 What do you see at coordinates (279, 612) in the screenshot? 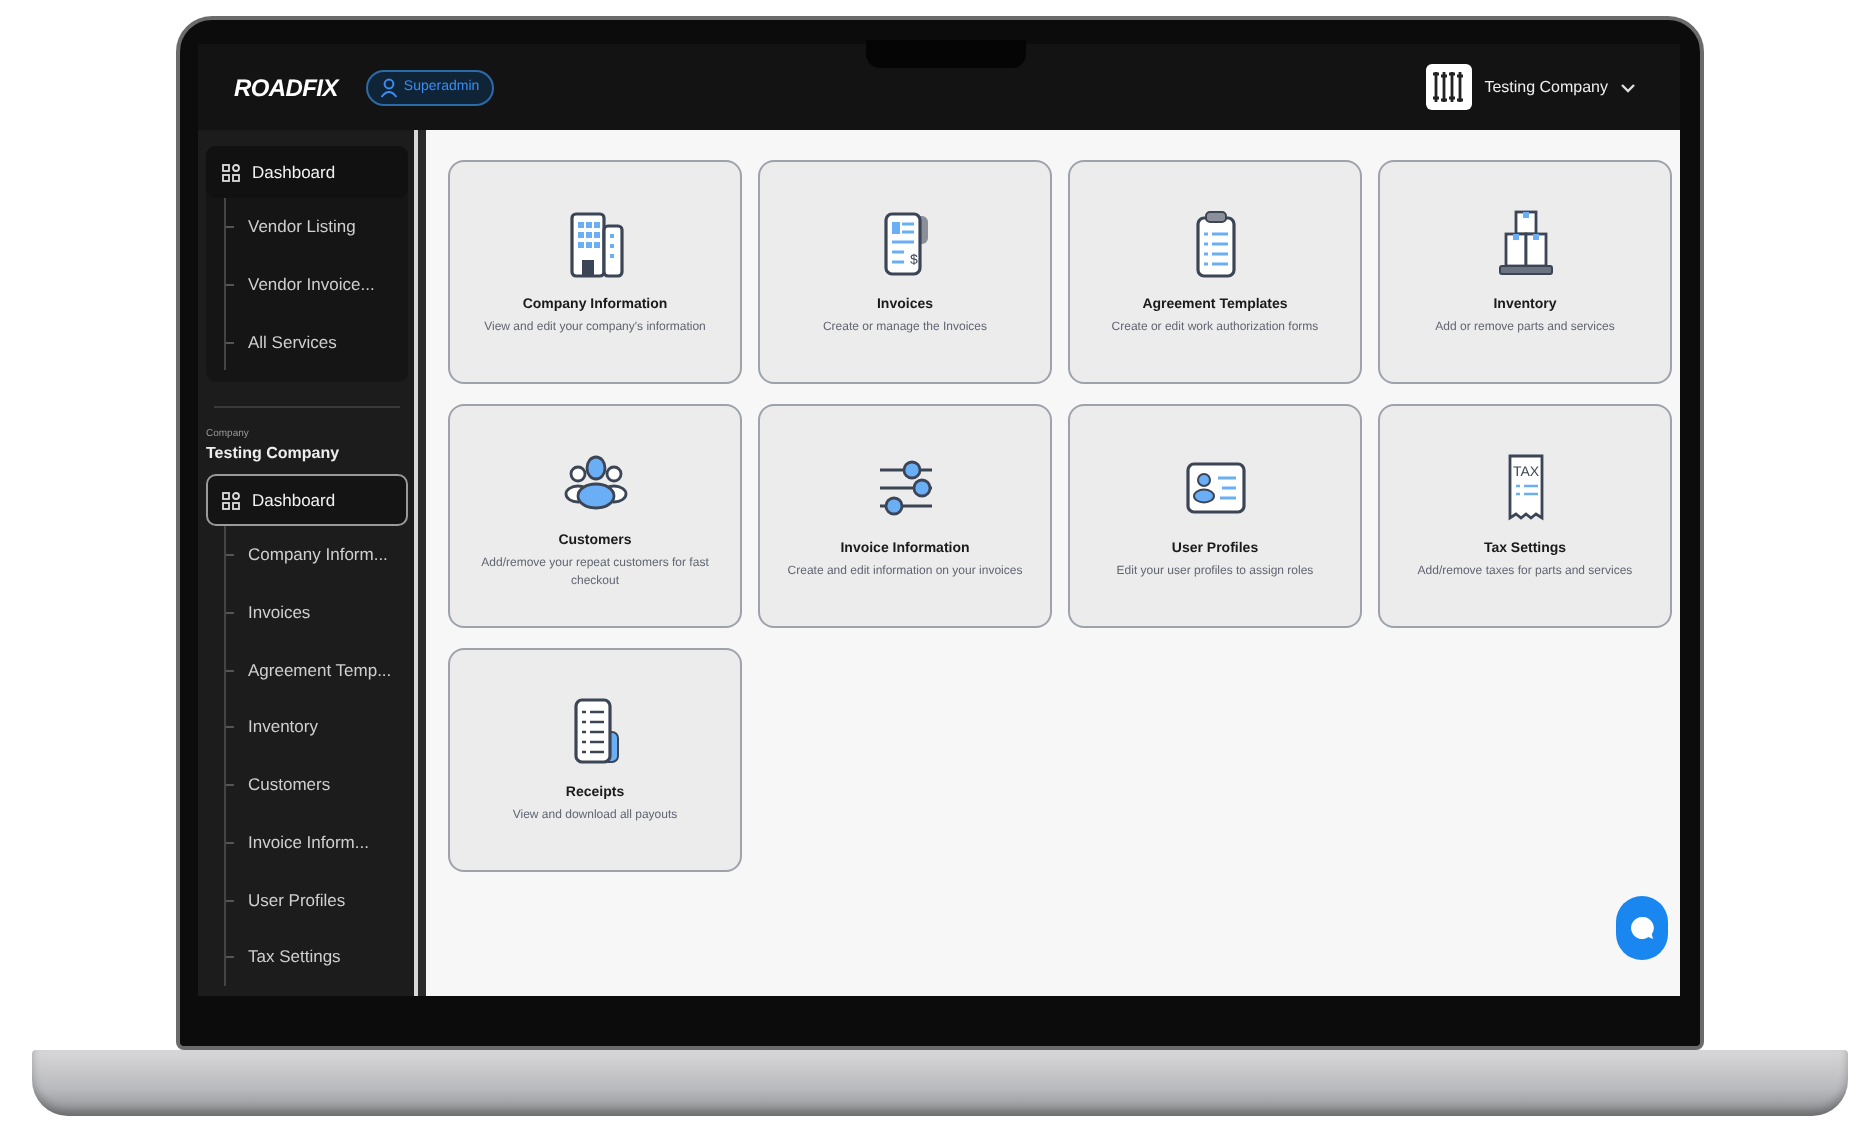
I see `nav-subitem: Invoices` at bounding box center [279, 612].